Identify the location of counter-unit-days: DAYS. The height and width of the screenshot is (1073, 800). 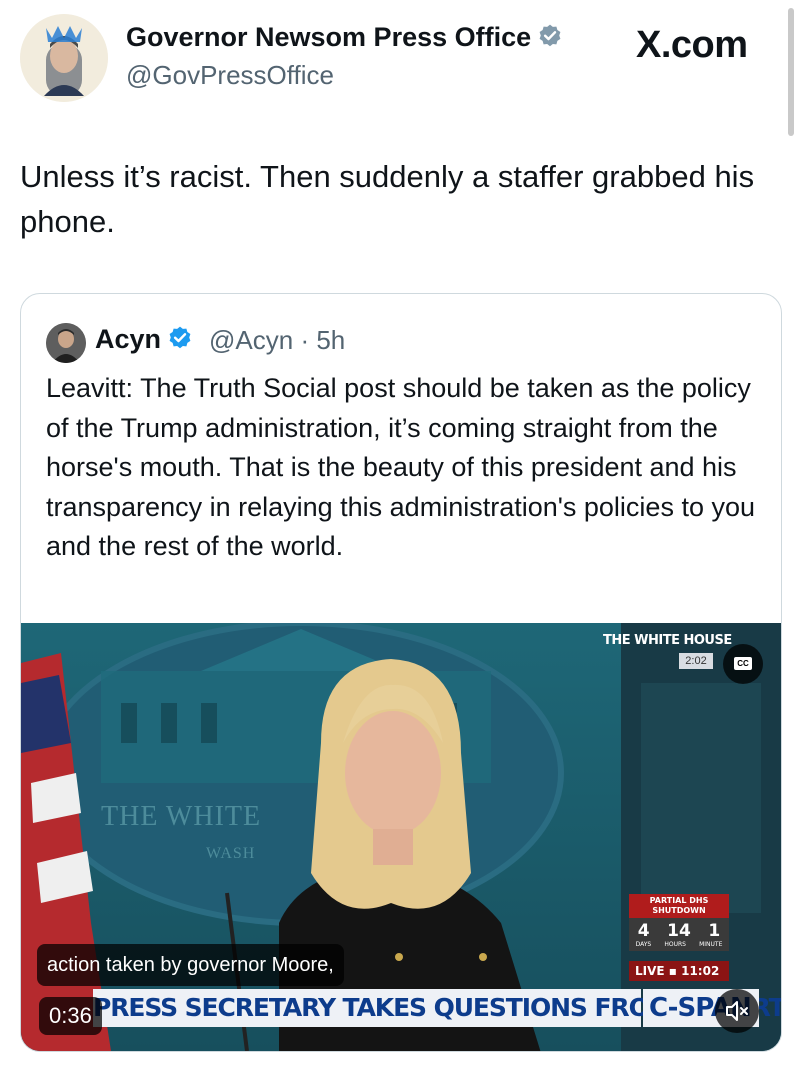
(643, 944).